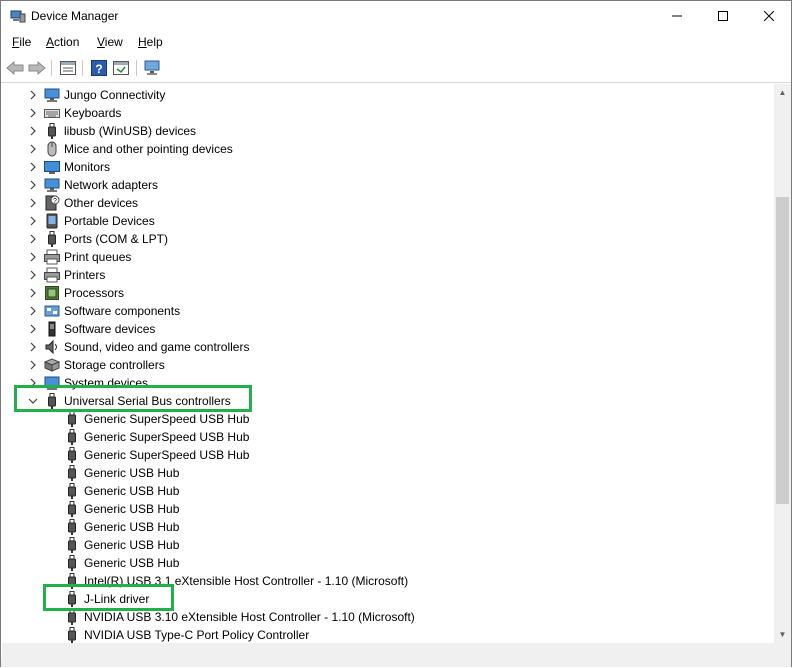  I want to click on mouse-icon, so click(52, 149).